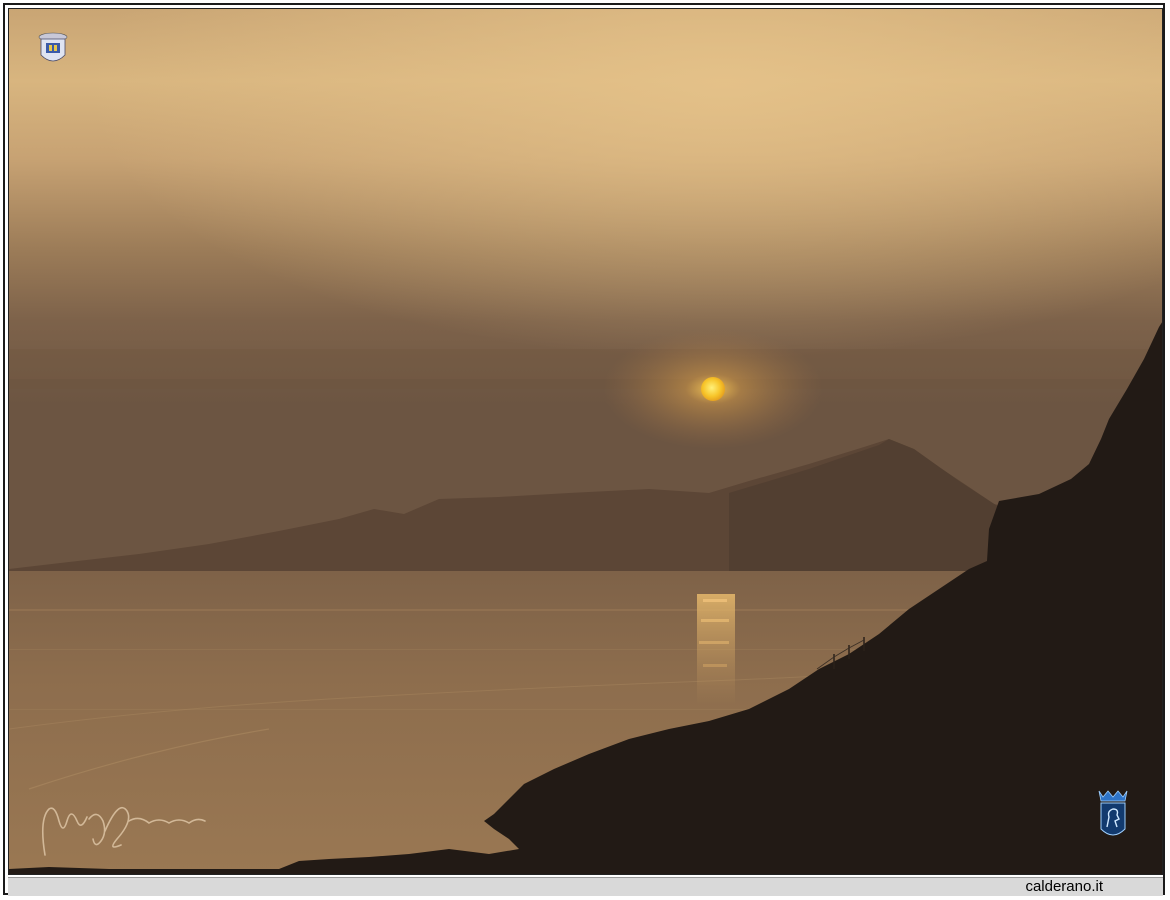 This screenshot has height=900, width=1170. Describe the element at coordinates (53, 47) in the screenshot. I see `crest-logo-icon` at that location.